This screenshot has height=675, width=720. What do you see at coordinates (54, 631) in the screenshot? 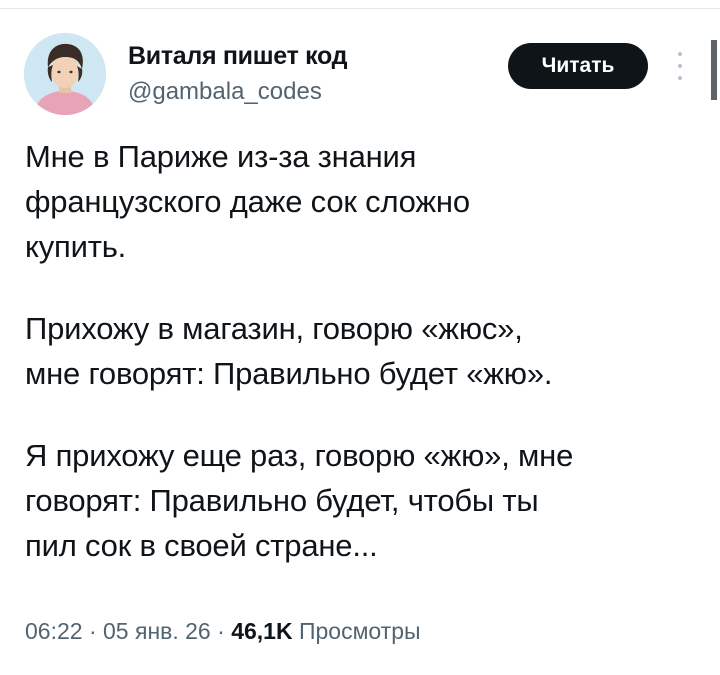
I see `tweet-time: 06:22` at bounding box center [54, 631].